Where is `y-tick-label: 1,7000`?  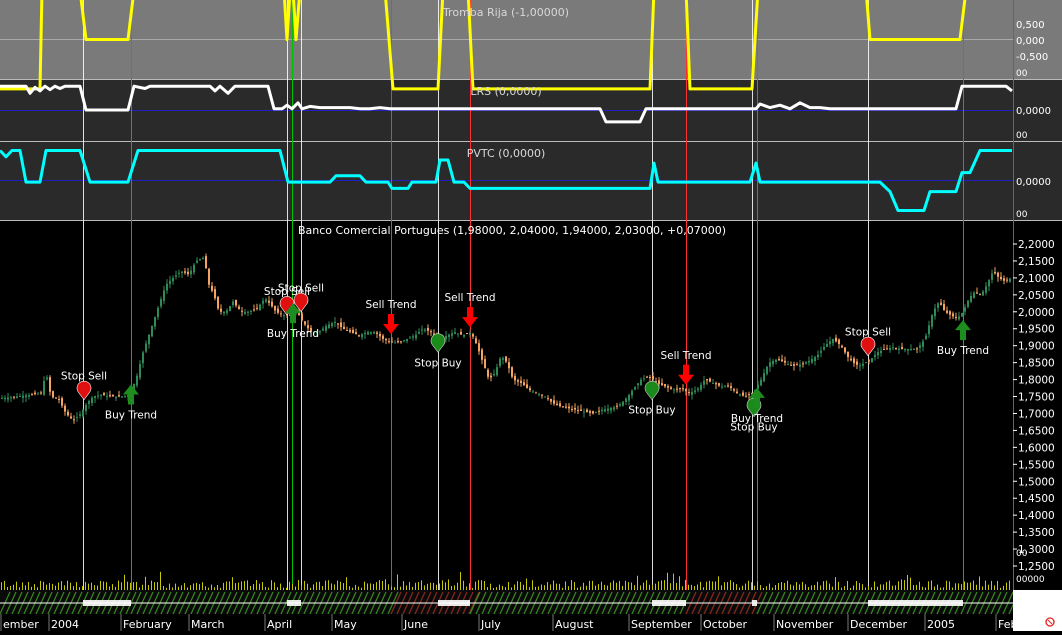
y-tick-label: 1,7000 is located at coordinates (1036, 414).